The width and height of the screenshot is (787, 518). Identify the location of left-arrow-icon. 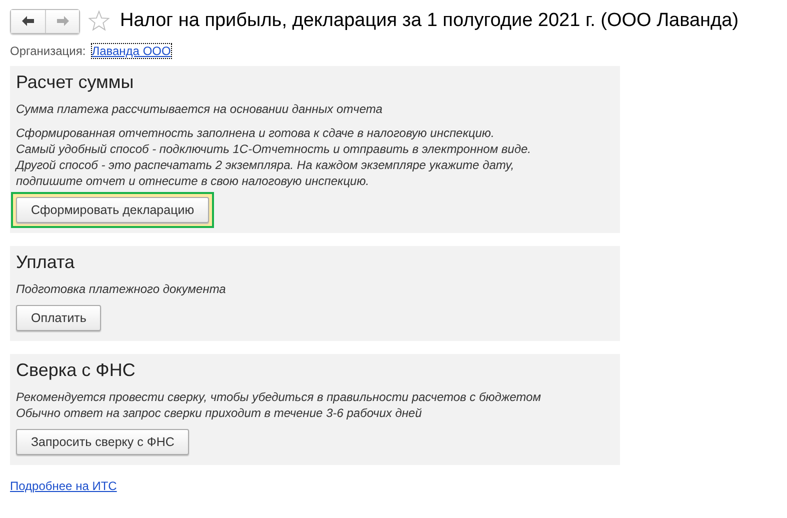
(28, 21).